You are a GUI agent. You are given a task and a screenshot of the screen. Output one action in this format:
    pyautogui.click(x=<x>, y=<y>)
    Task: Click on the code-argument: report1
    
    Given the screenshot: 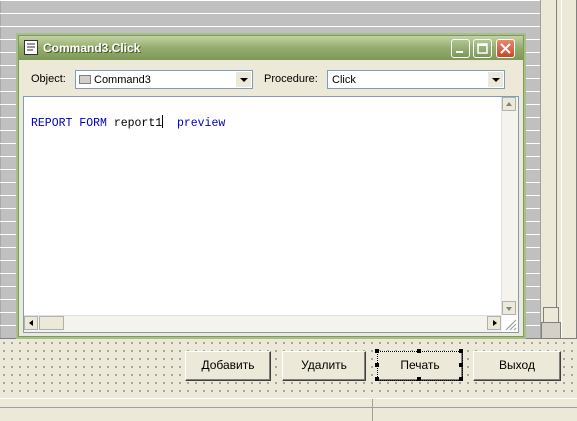 What is the action you would take?
    pyautogui.click(x=138, y=123)
    